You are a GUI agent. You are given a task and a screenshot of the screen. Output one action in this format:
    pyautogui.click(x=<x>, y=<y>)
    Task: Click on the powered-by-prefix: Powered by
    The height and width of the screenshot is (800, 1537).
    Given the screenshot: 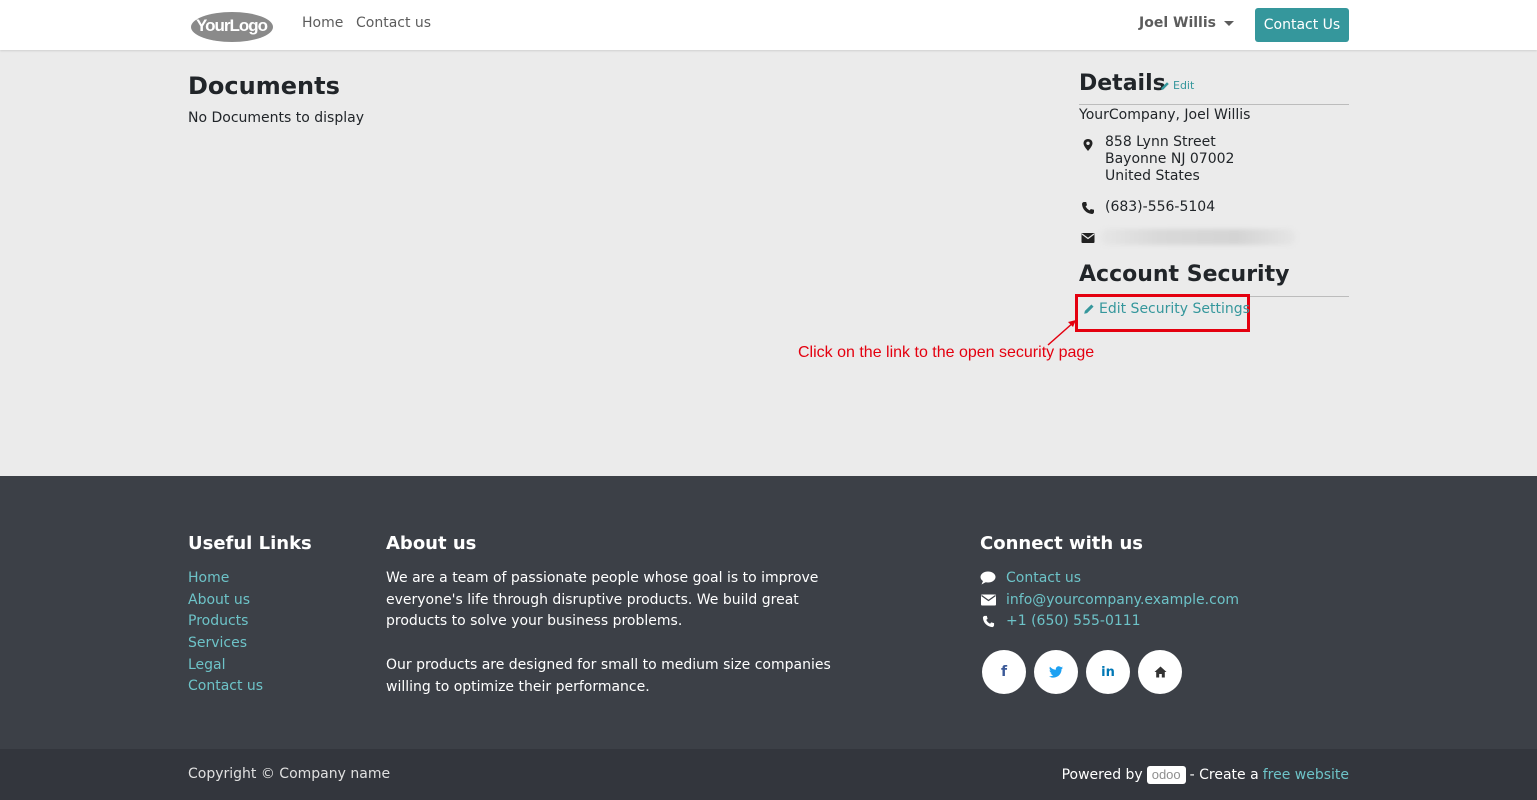 What is the action you would take?
    pyautogui.click(x=1102, y=775)
    